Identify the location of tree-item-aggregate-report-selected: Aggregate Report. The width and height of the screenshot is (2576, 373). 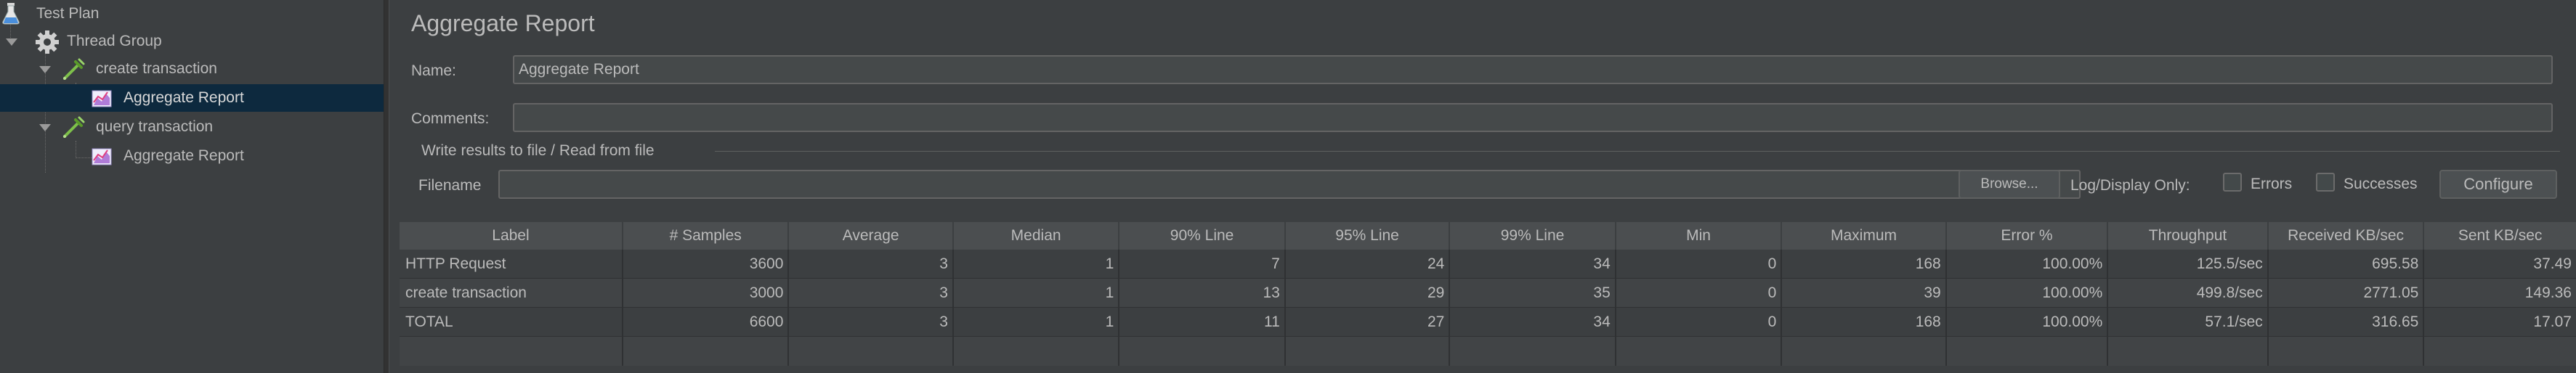
(192, 98).